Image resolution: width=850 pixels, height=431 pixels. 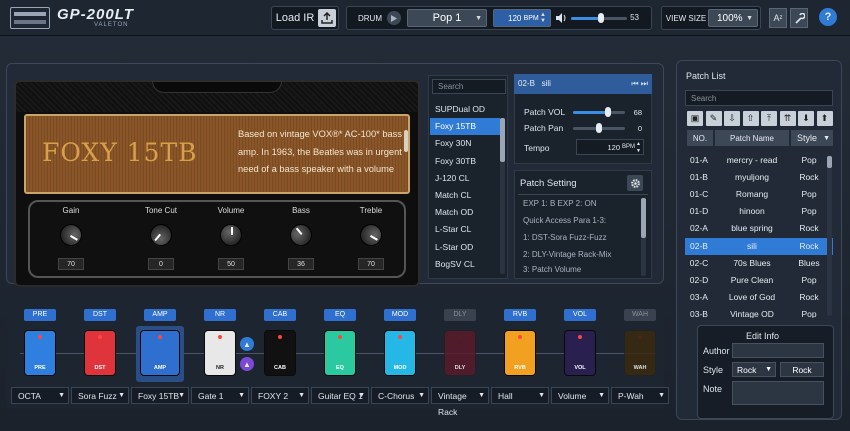 What do you see at coordinates (829, 236) in the screenshot?
I see `patch-list-scrollbar` at bounding box center [829, 236].